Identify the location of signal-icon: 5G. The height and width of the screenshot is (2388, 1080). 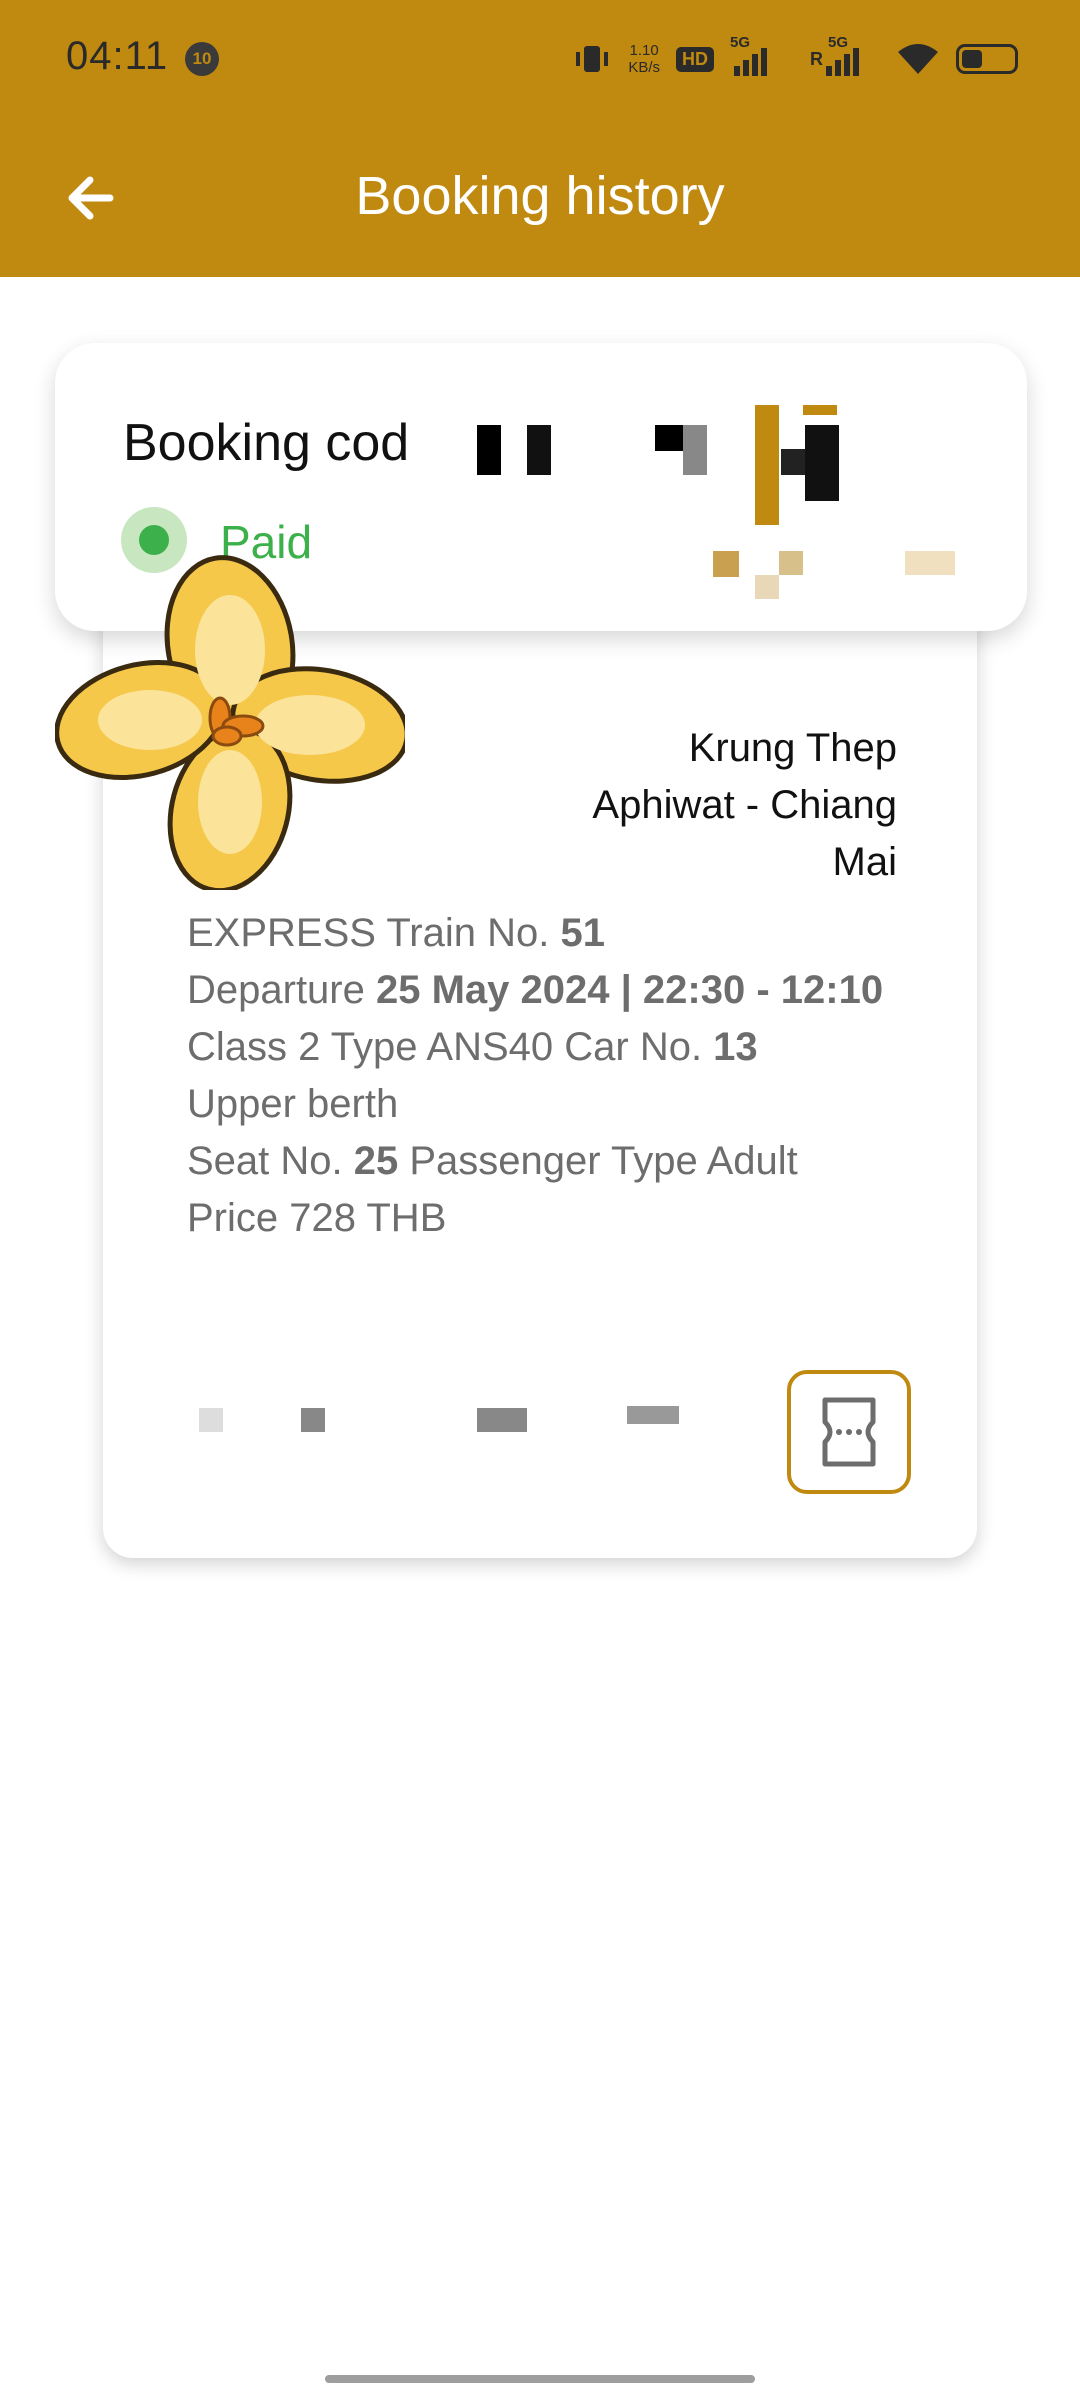
(760, 55).